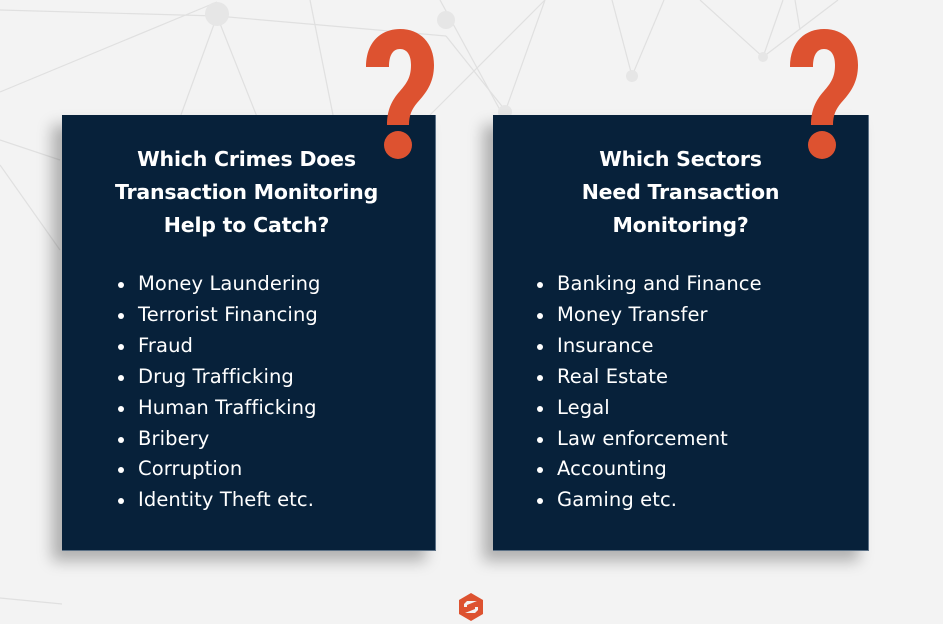 This screenshot has height=624, width=943. Describe the element at coordinates (217, 439) in the screenshot. I see `list-item: Bribery` at that location.